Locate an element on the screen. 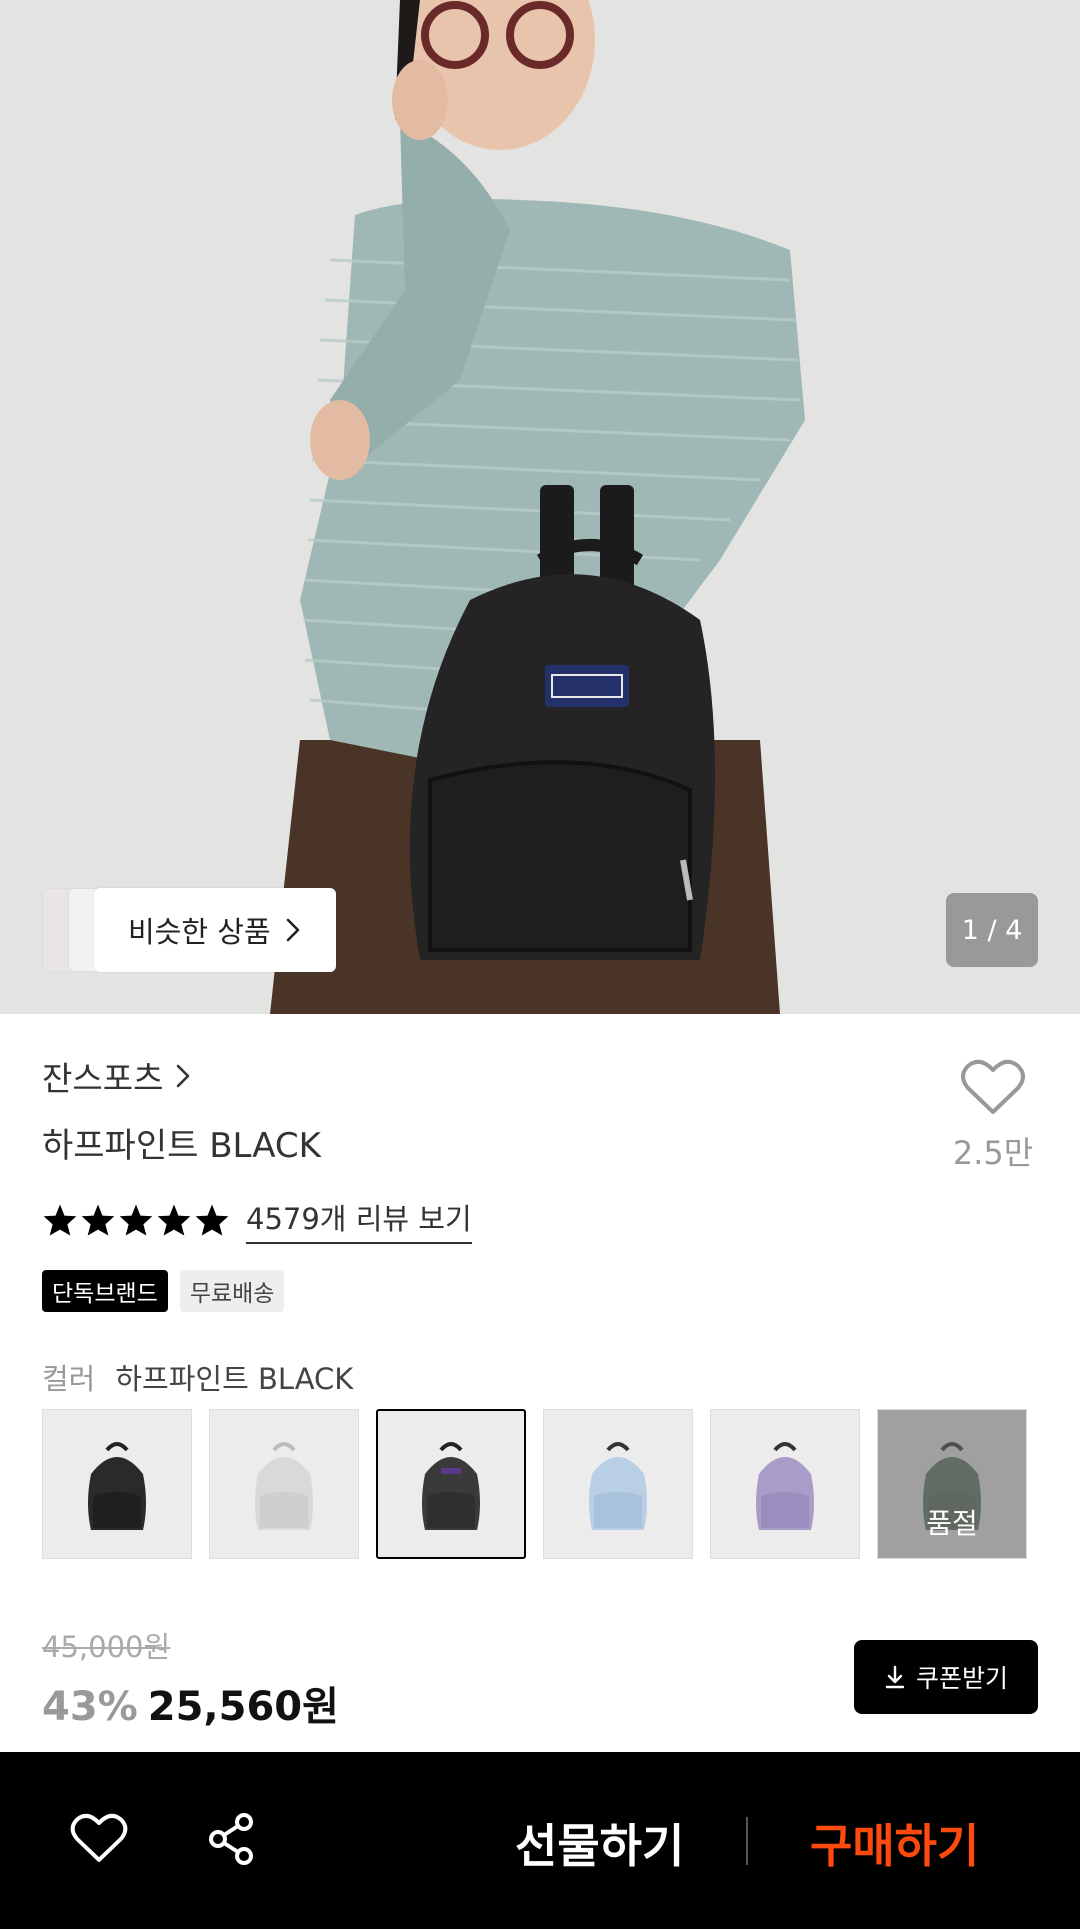 The width and height of the screenshot is (1080, 1929). rating-row: 4579개 리뷰 보기 is located at coordinates (257, 1220).